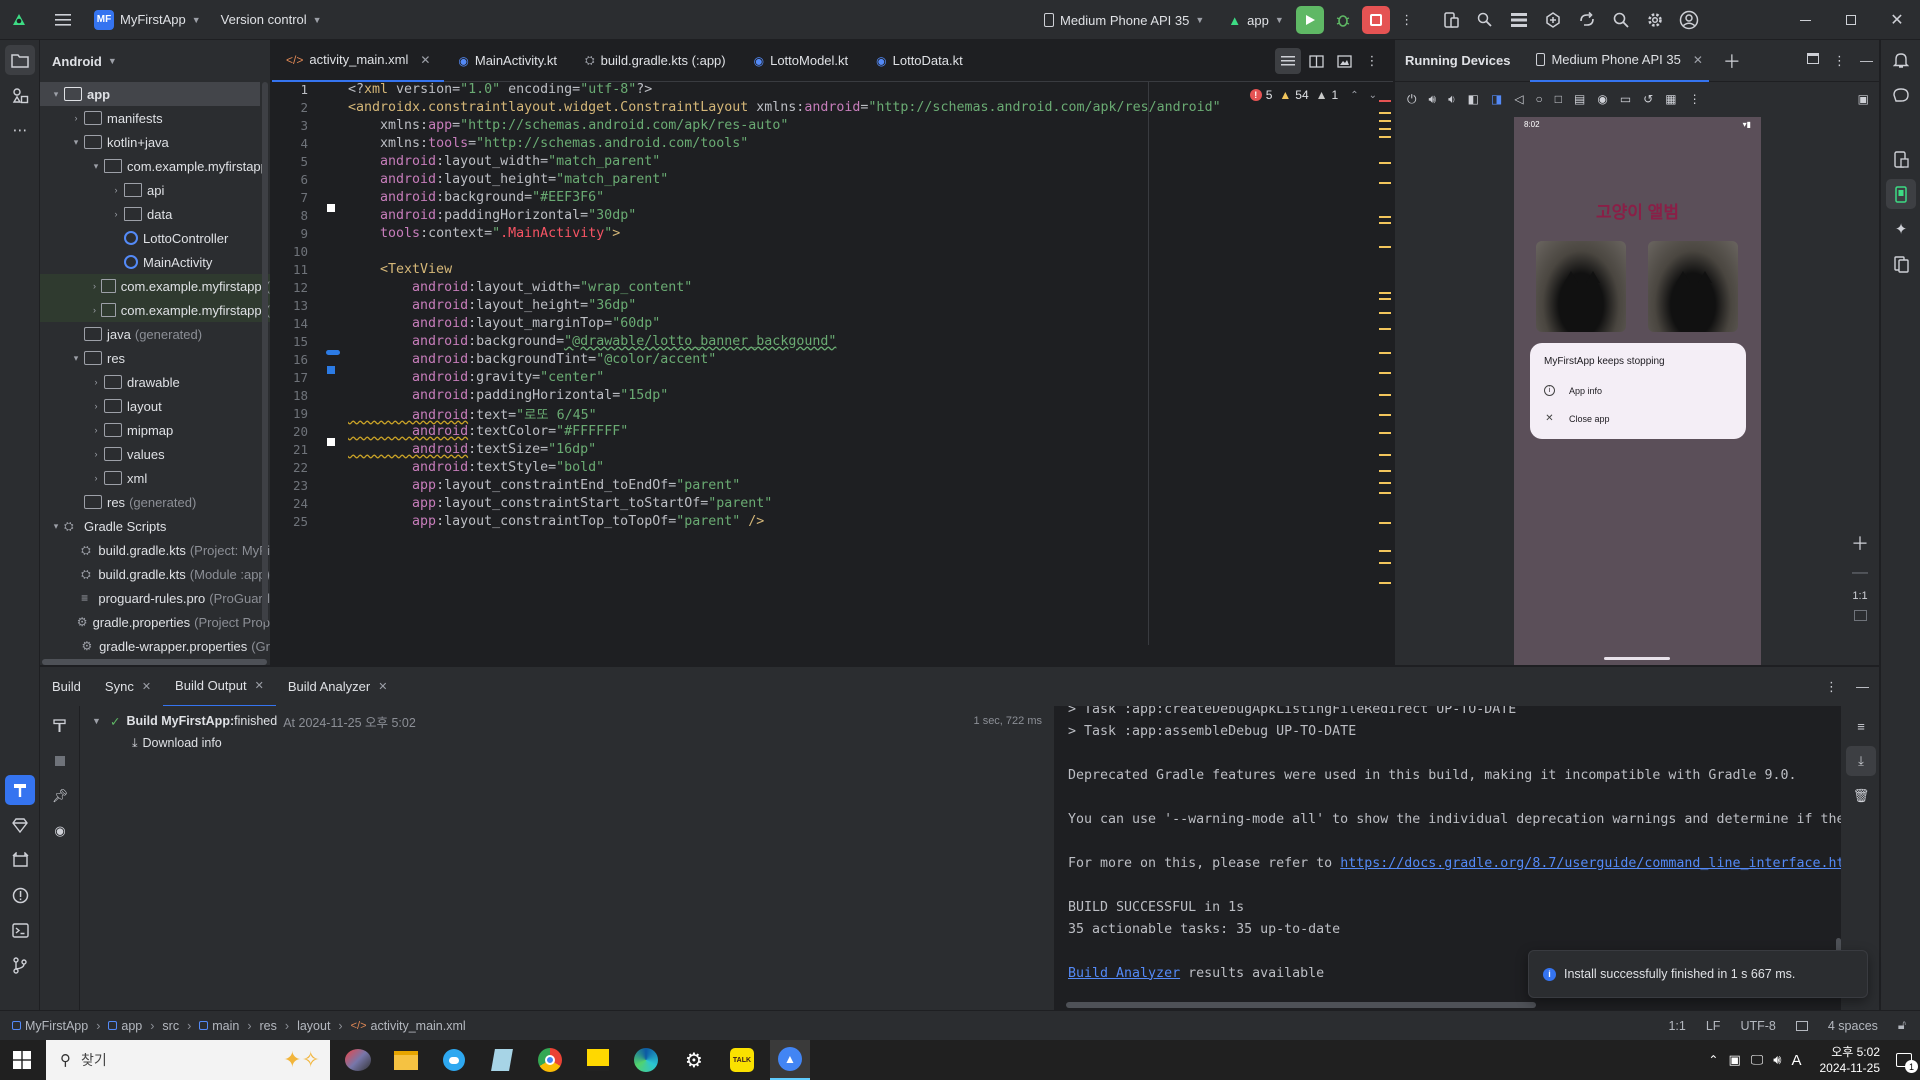  What do you see at coordinates (155, 430) in the screenshot?
I see `tree-item: › mipmap` at bounding box center [155, 430].